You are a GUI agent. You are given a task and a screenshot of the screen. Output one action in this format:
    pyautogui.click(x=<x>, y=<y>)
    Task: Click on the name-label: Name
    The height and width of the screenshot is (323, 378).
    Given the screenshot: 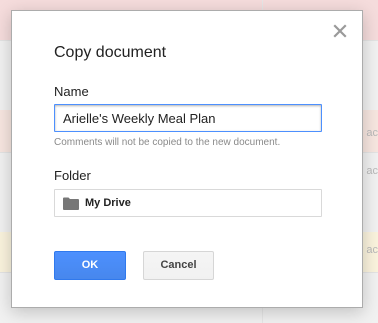 What is the action you would take?
    pyautogui.click(x=71, y=91)
    